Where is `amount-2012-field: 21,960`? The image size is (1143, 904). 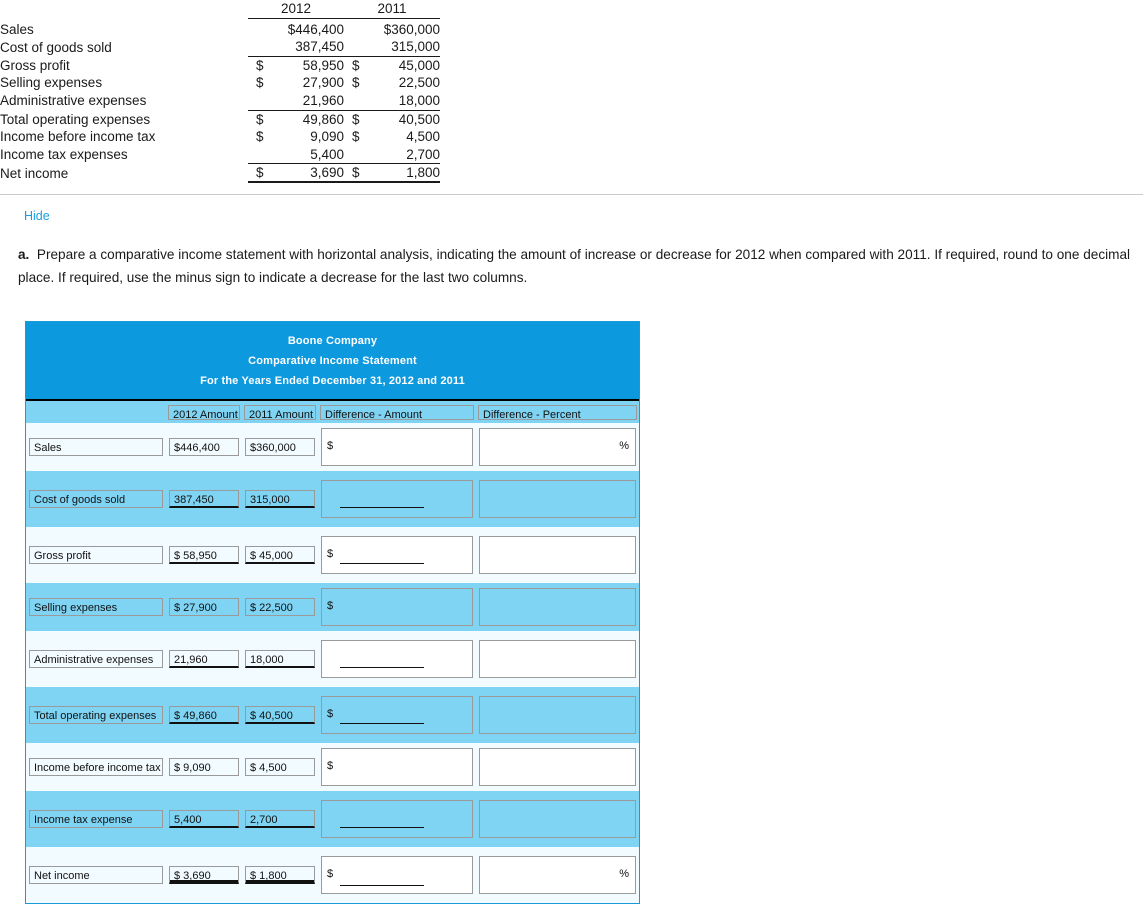
amount-2012-field: 21,960 is located at coordinates (204, 659).